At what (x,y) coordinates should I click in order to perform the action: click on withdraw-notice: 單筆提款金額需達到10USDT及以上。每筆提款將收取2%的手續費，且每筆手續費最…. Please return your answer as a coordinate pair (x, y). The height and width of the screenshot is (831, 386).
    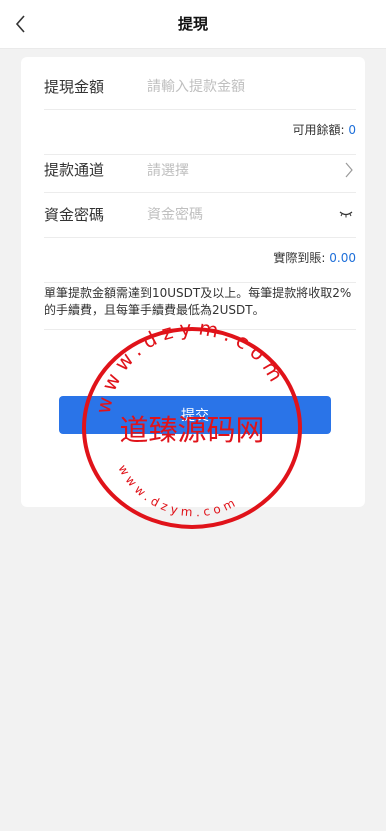
    Looking at the image, I should click on (198, 301).